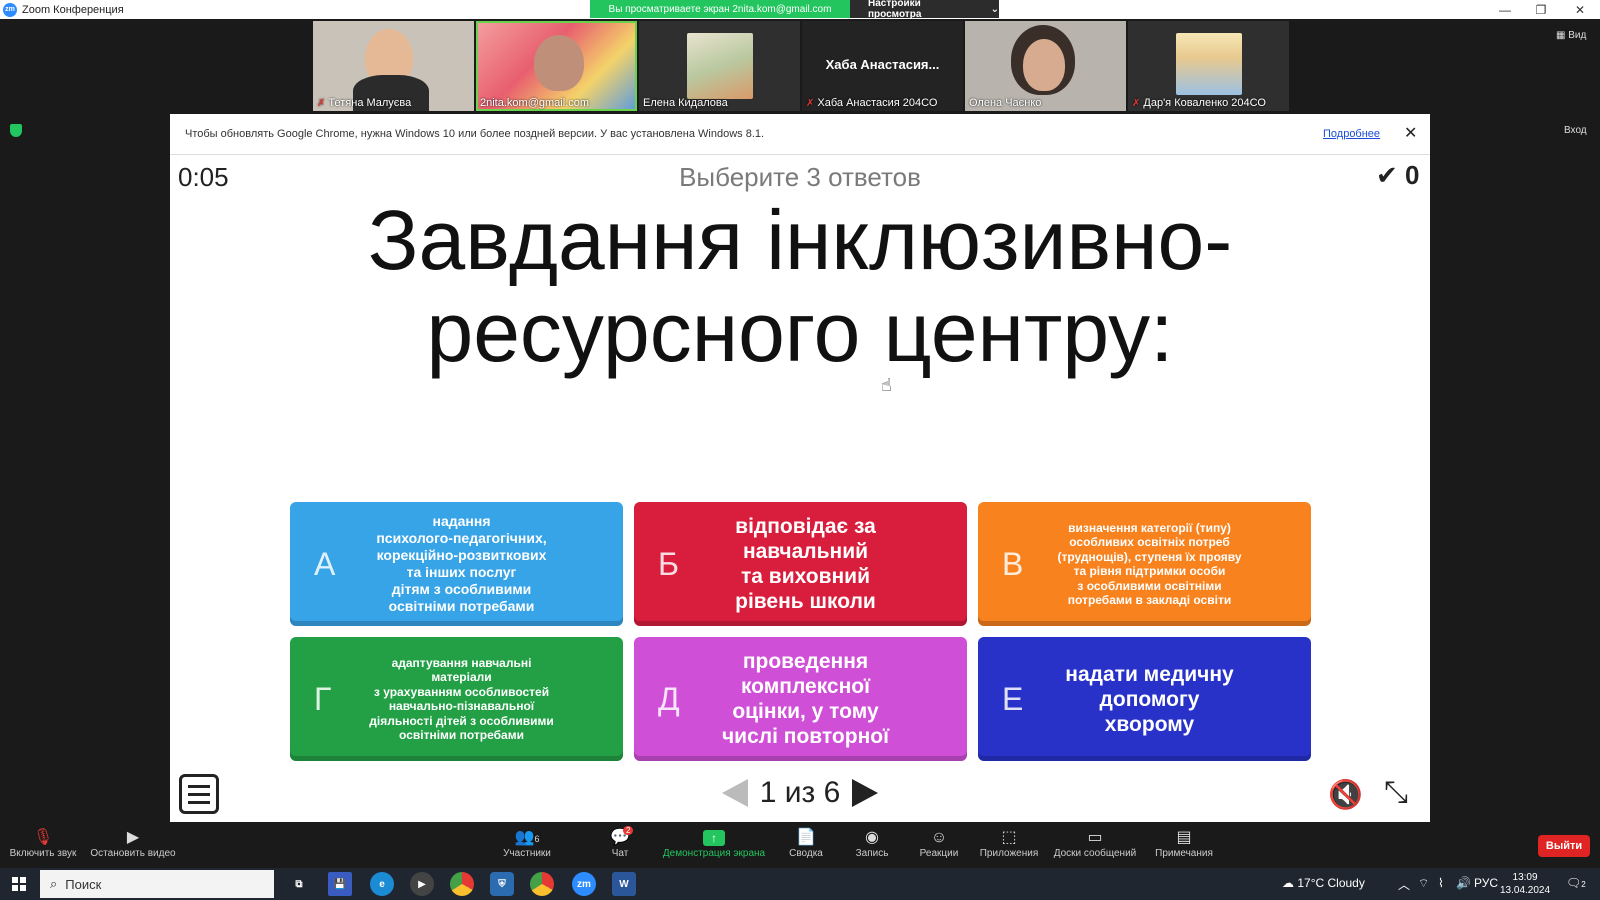  I want to click on answer-letter: А, so click(325, 563).